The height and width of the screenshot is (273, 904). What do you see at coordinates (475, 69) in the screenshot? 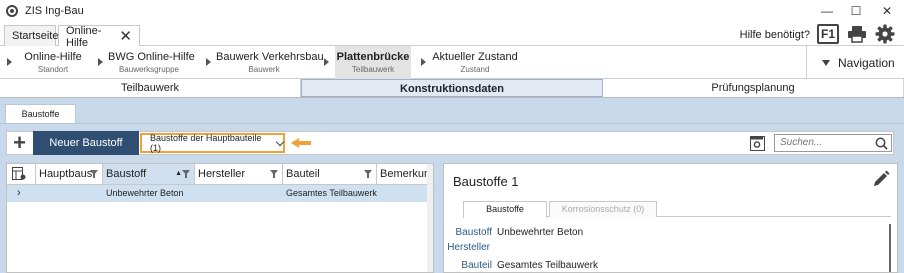
I see `breadcrumb-sub: Zustand` at bounding box center [475, 69].